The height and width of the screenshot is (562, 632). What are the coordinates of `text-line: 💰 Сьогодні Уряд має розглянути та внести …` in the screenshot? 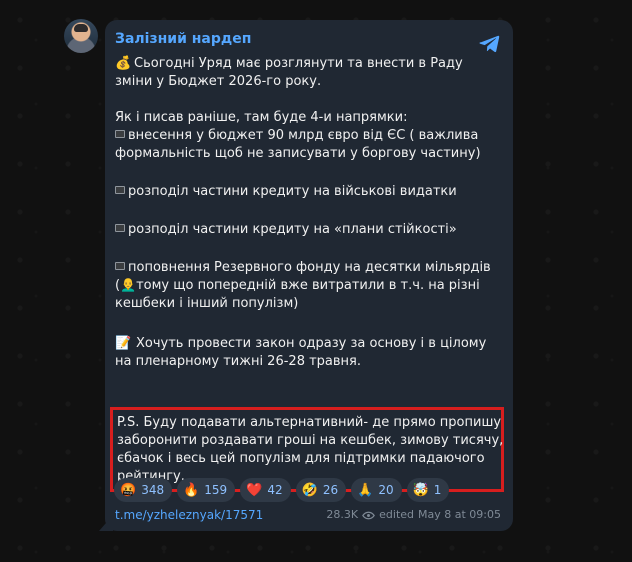 It's located at (289, 63).